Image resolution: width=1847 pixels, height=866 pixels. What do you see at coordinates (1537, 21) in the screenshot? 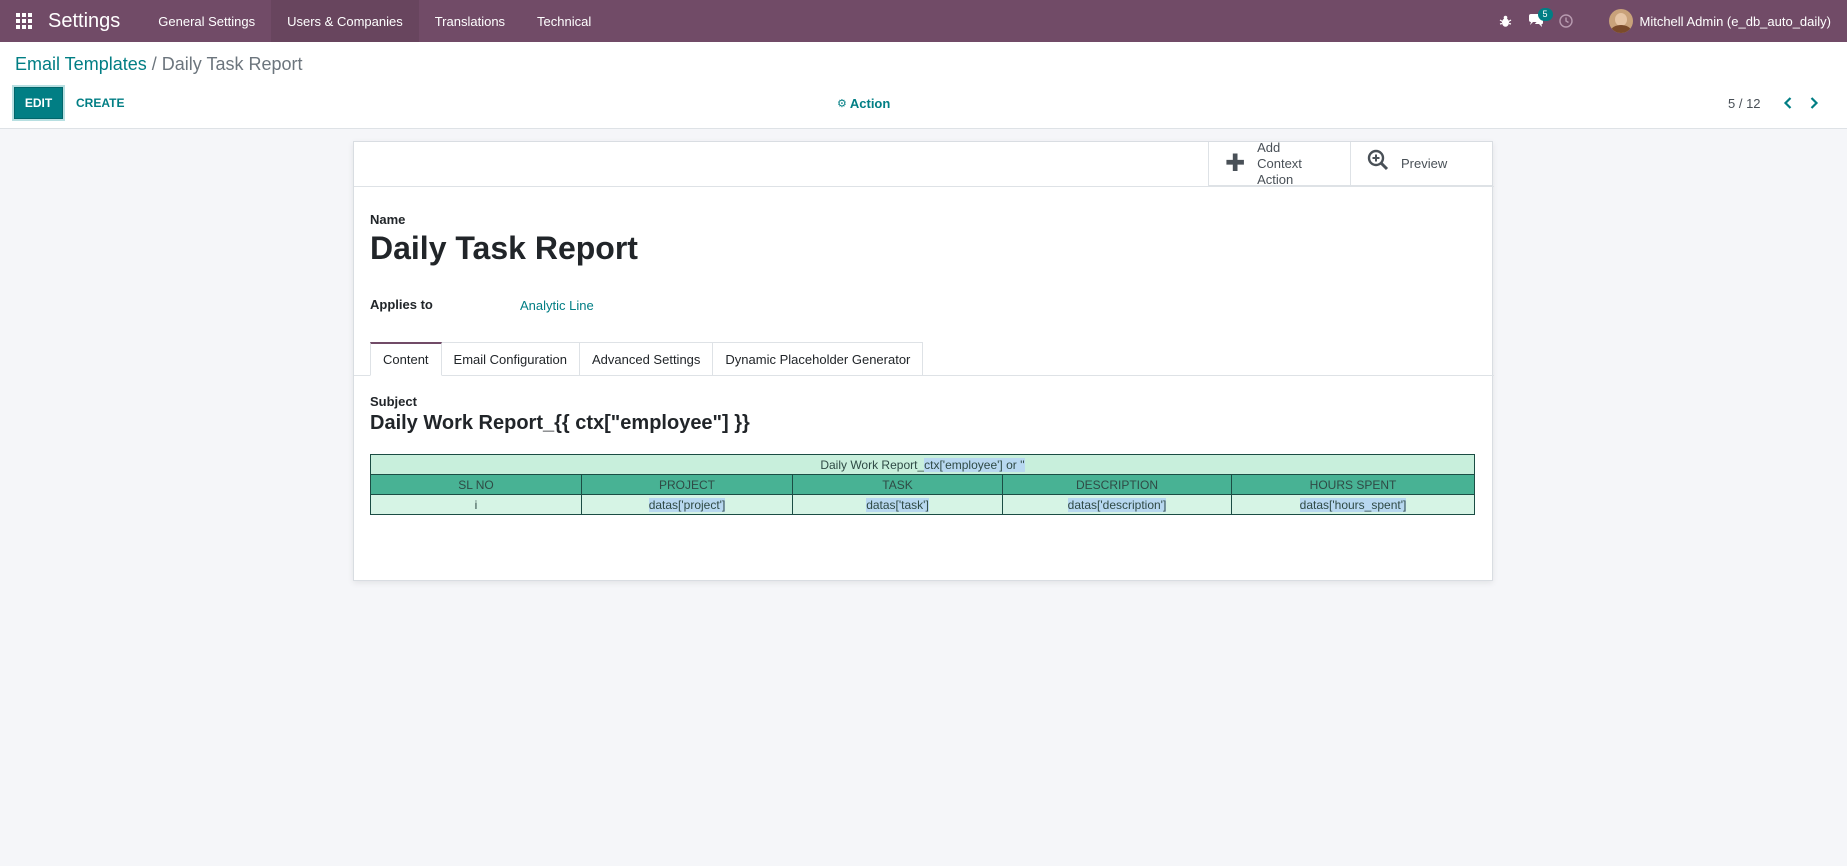
I see `messages-icon: 5` at bounding box center [1537, 21].